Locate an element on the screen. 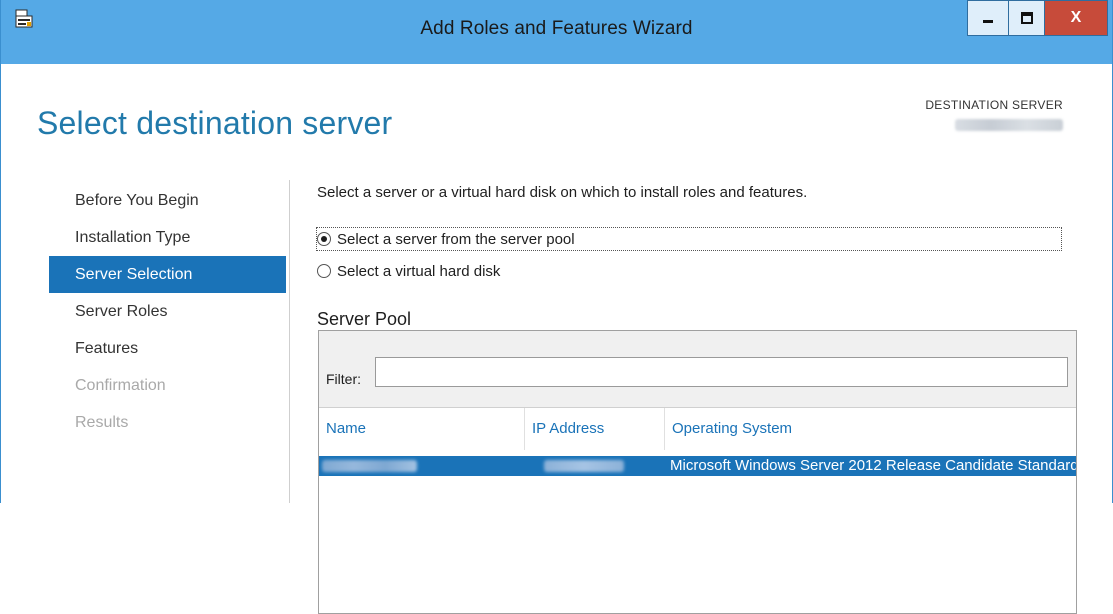 This screenshot has width=1113, height=614. table-header: Name IP Address Operating System is located at coordinates (697, 429).